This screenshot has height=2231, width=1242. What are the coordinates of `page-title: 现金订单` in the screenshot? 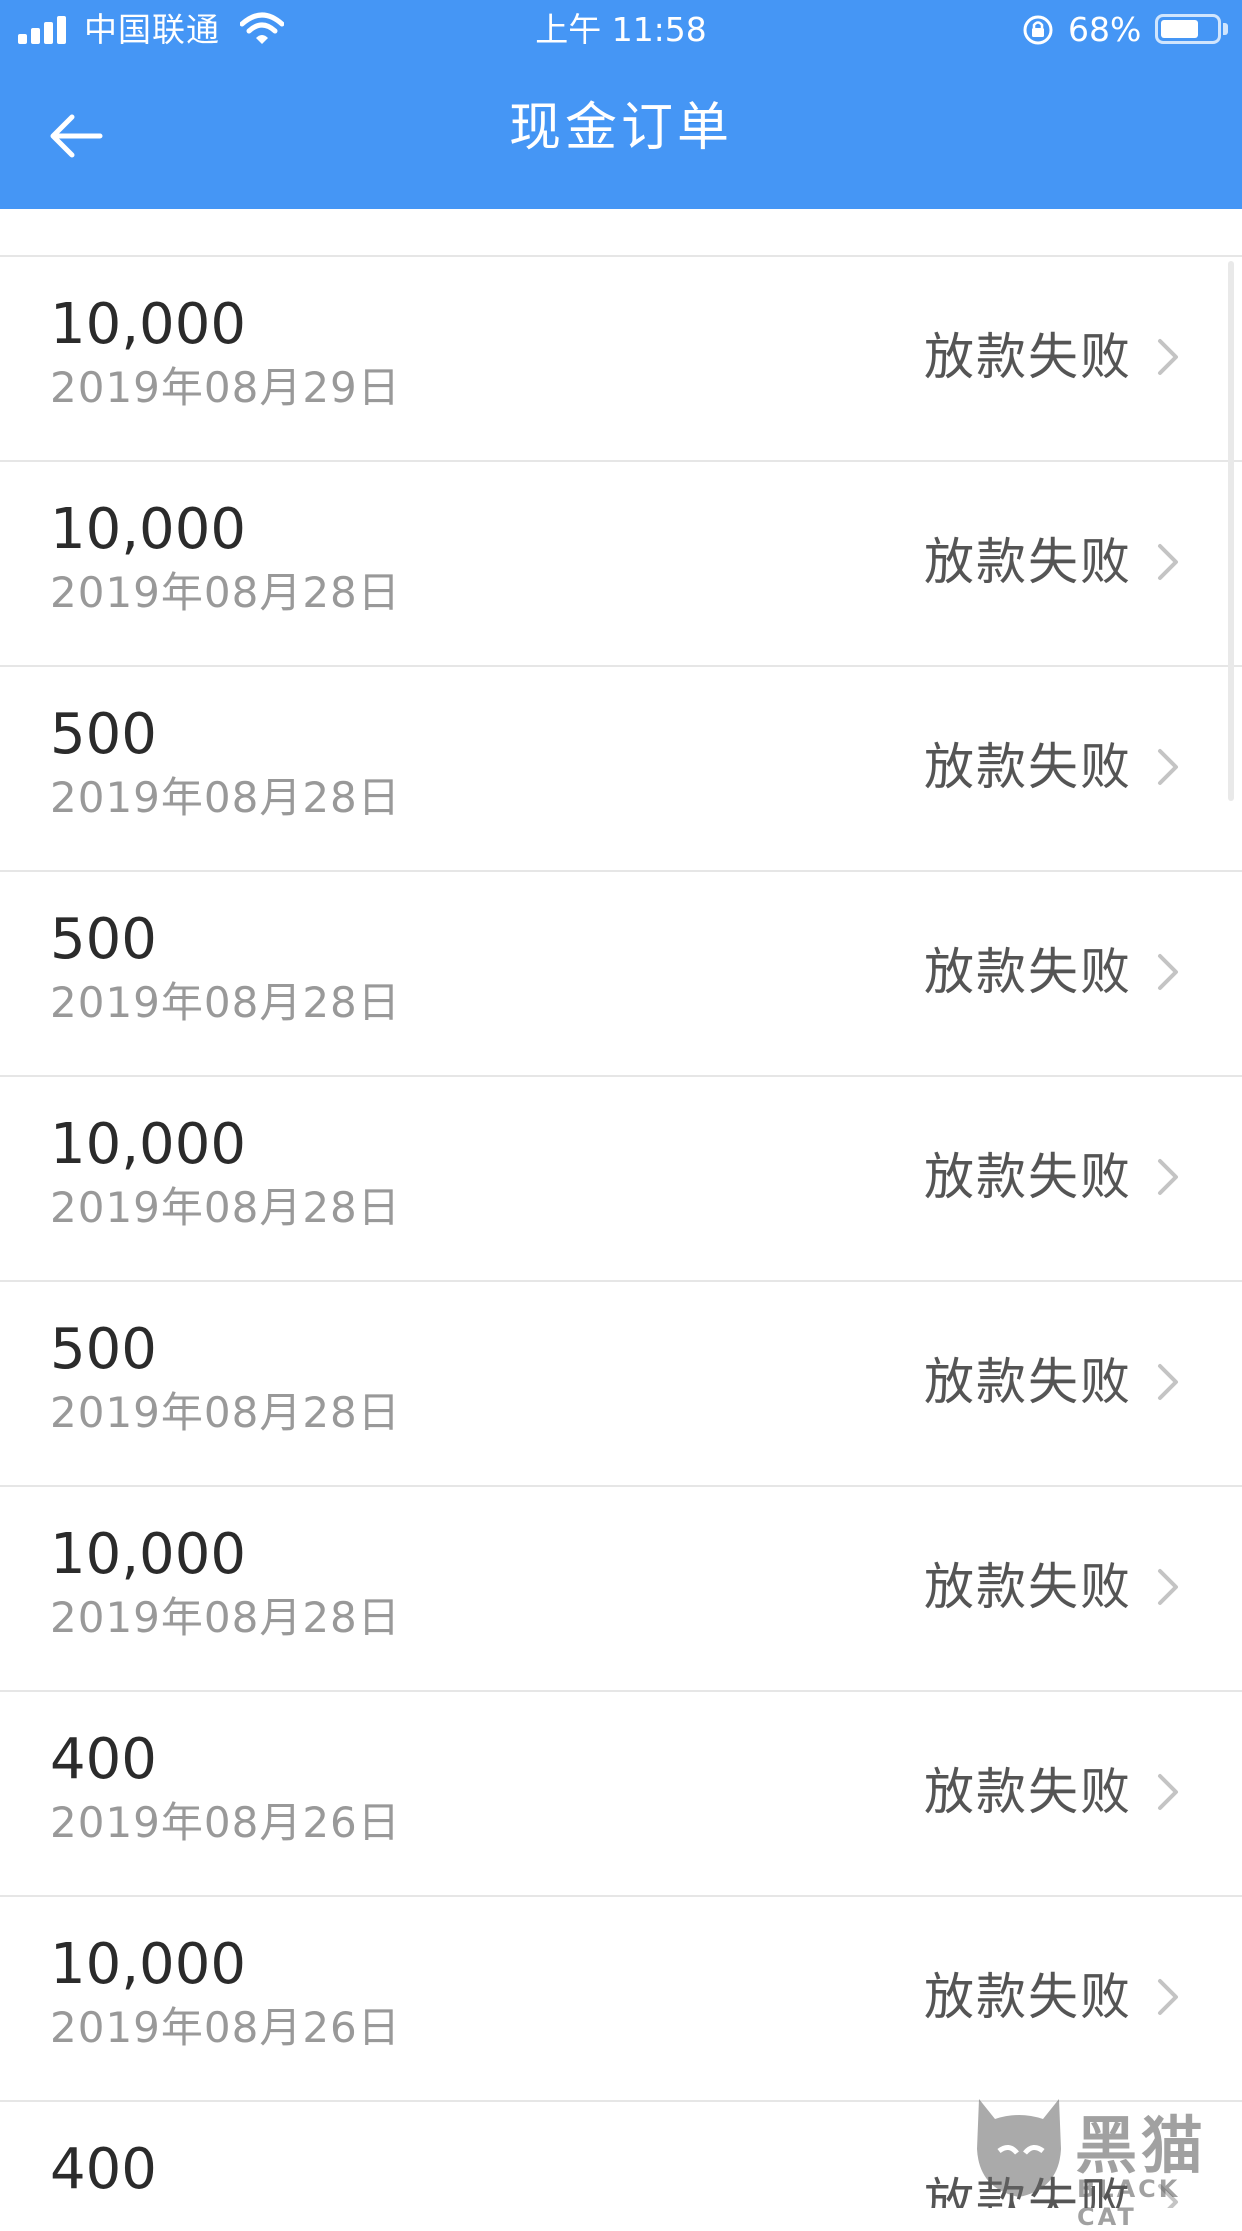 It's located at (620, 128).